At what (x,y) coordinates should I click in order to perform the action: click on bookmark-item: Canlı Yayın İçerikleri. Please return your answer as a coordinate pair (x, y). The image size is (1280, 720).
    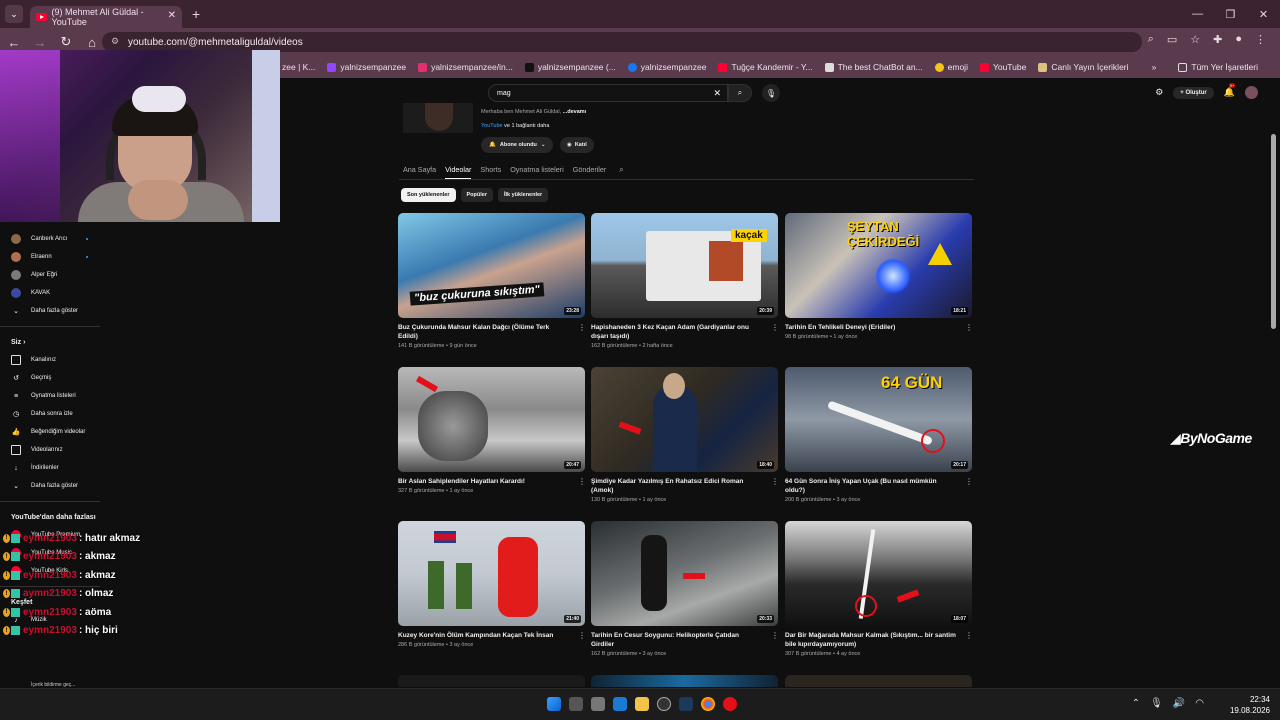
    Looking at the image, I should click on (1083, 67).